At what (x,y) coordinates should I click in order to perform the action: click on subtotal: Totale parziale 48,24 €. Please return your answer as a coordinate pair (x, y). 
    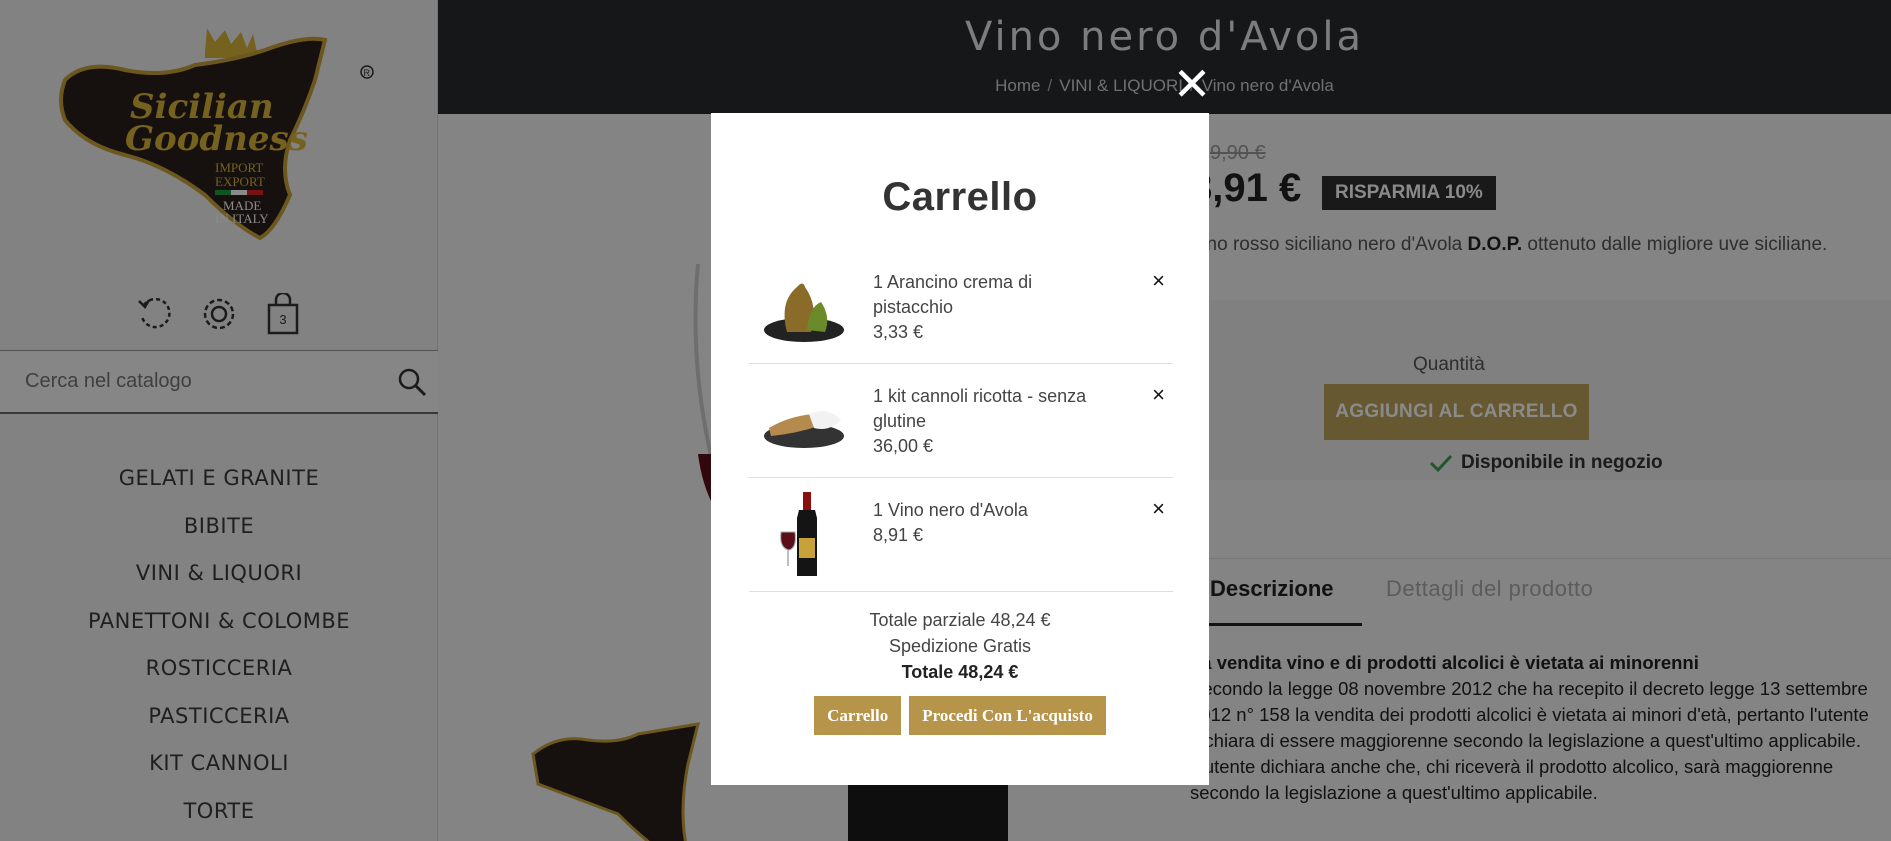
    Looking at the image, I should click on (960, 620).